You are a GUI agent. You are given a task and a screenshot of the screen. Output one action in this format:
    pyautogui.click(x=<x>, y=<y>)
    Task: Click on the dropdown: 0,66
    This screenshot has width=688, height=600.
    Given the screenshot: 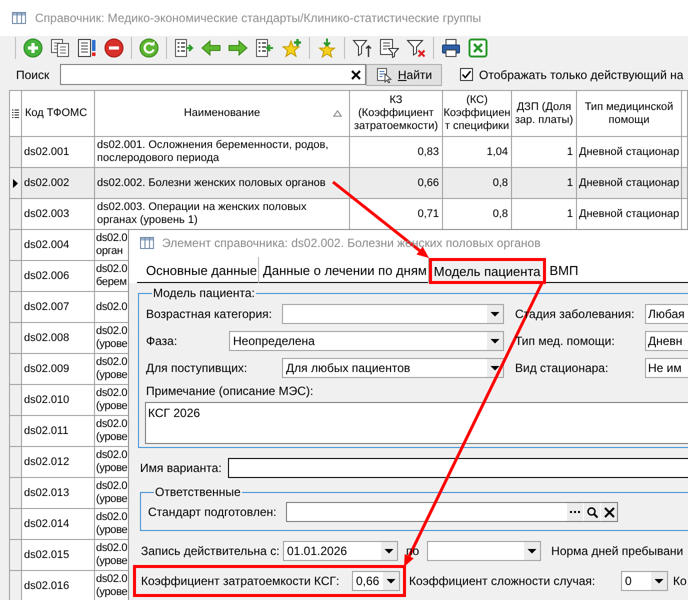 What is the action you would take?
    pyautogui.click(x=376, y=581)
    